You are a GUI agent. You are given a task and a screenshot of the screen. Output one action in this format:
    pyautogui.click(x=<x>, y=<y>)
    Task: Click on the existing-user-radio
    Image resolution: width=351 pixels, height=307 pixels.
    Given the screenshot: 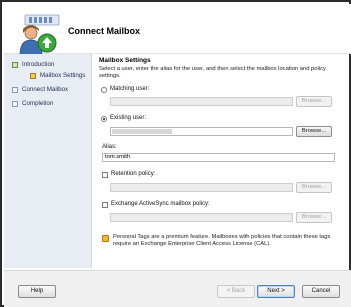 What is the action you would take?
    pyautogui.click(x=104, y=119)
    